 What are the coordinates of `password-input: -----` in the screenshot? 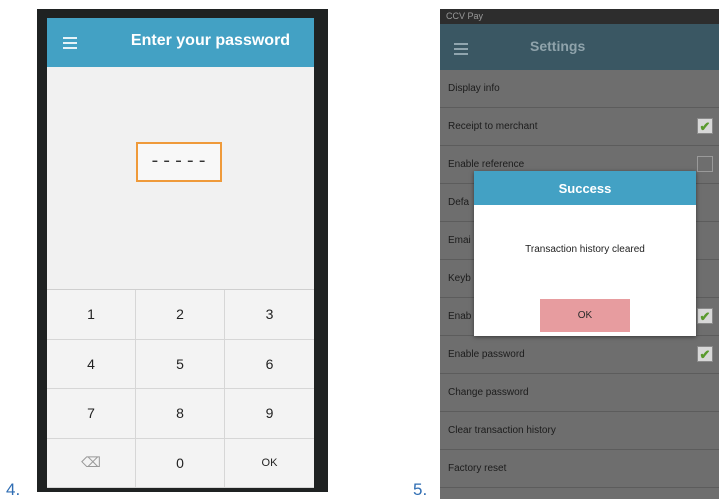 It's located at (179, 162).